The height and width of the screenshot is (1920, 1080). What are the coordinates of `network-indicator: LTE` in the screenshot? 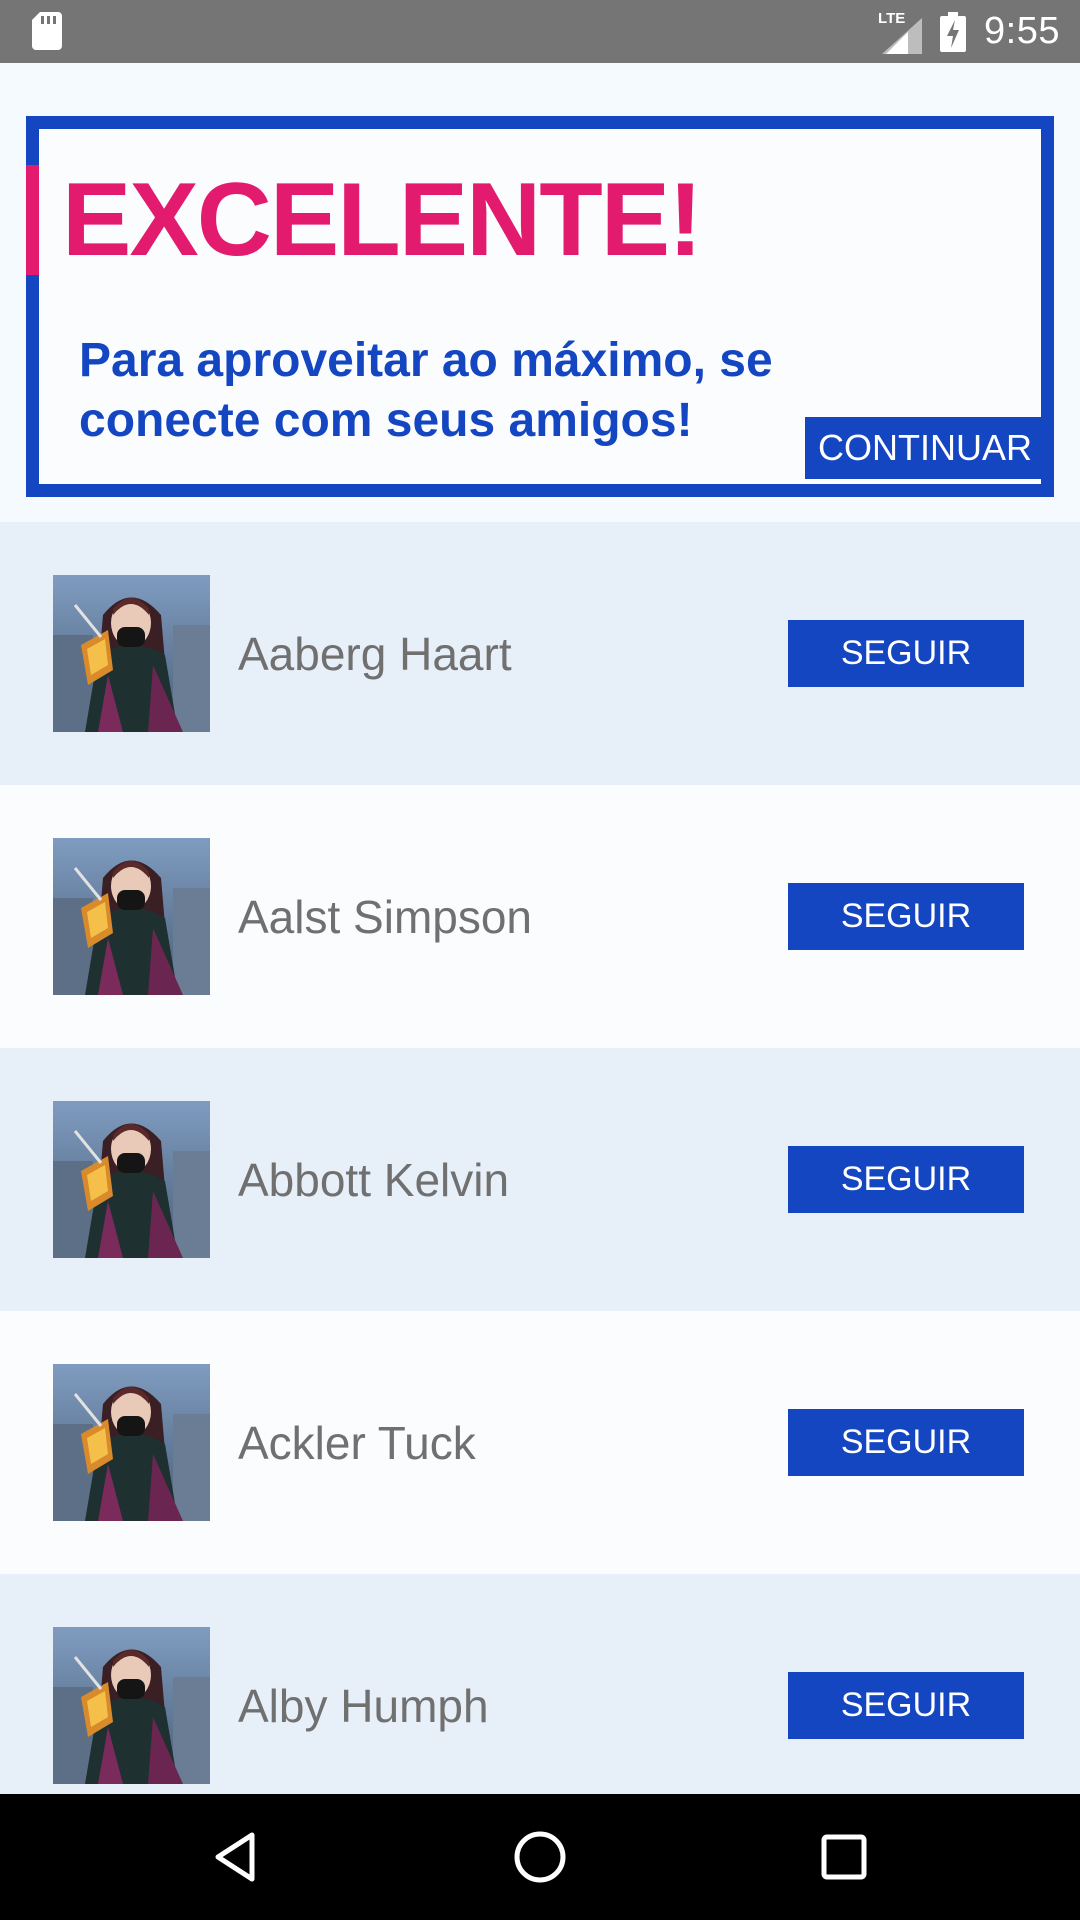 It's located at (900, 31).